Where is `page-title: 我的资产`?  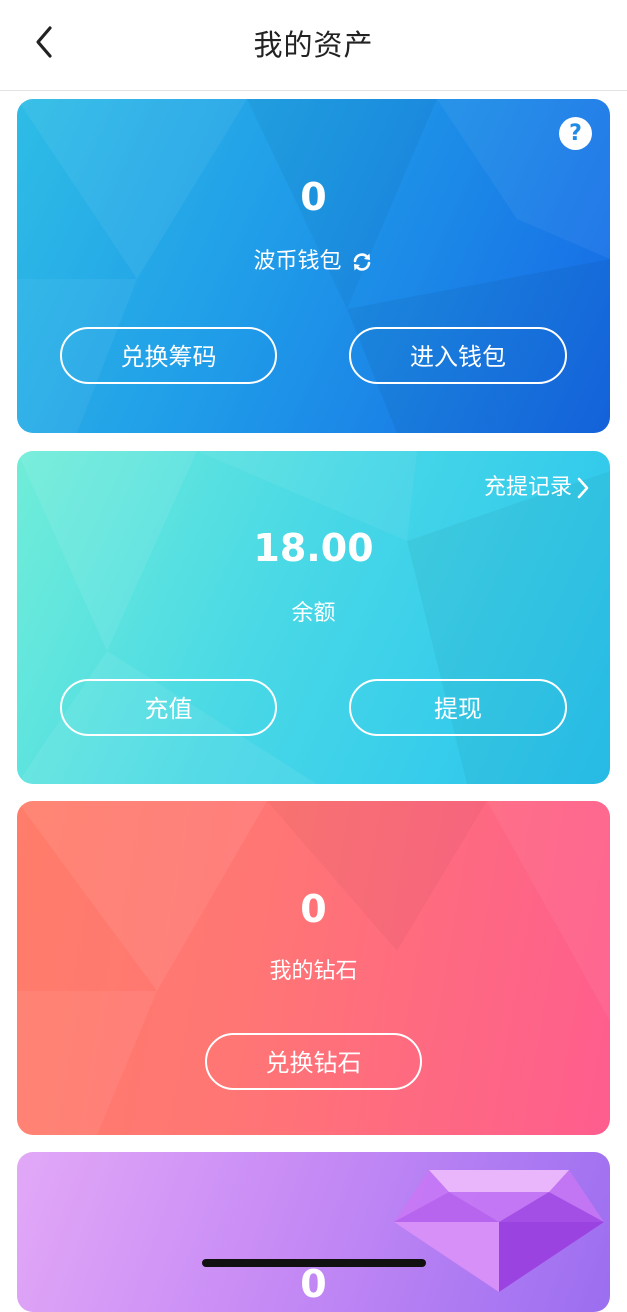 page-title: 我的资产 is located at coordinates (313, 45).